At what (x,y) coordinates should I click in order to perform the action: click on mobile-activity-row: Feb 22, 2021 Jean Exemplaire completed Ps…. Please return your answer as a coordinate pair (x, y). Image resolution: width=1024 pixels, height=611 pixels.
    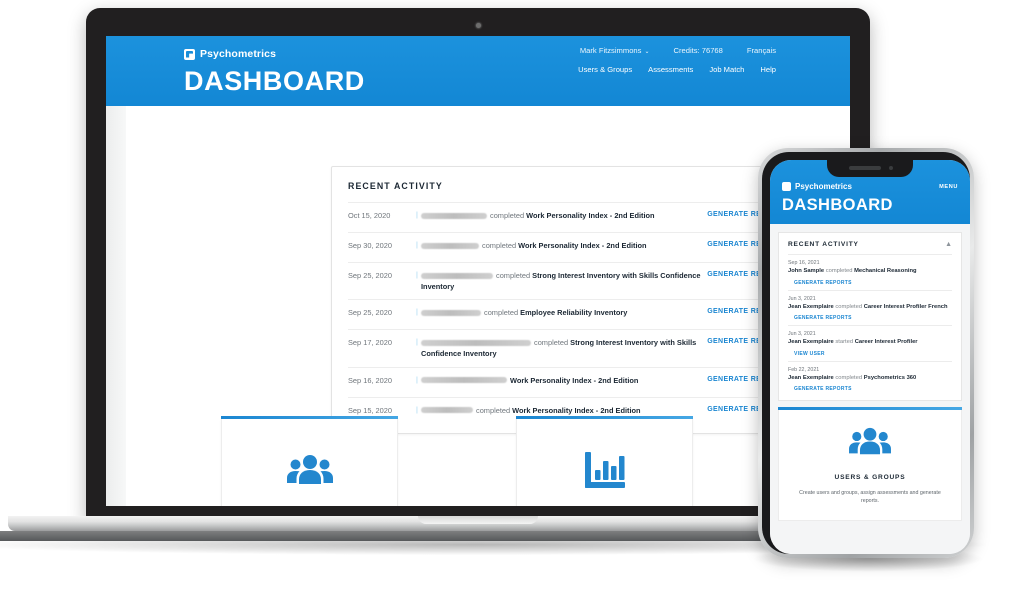
    Looking at the image, I should click on (870, 378).